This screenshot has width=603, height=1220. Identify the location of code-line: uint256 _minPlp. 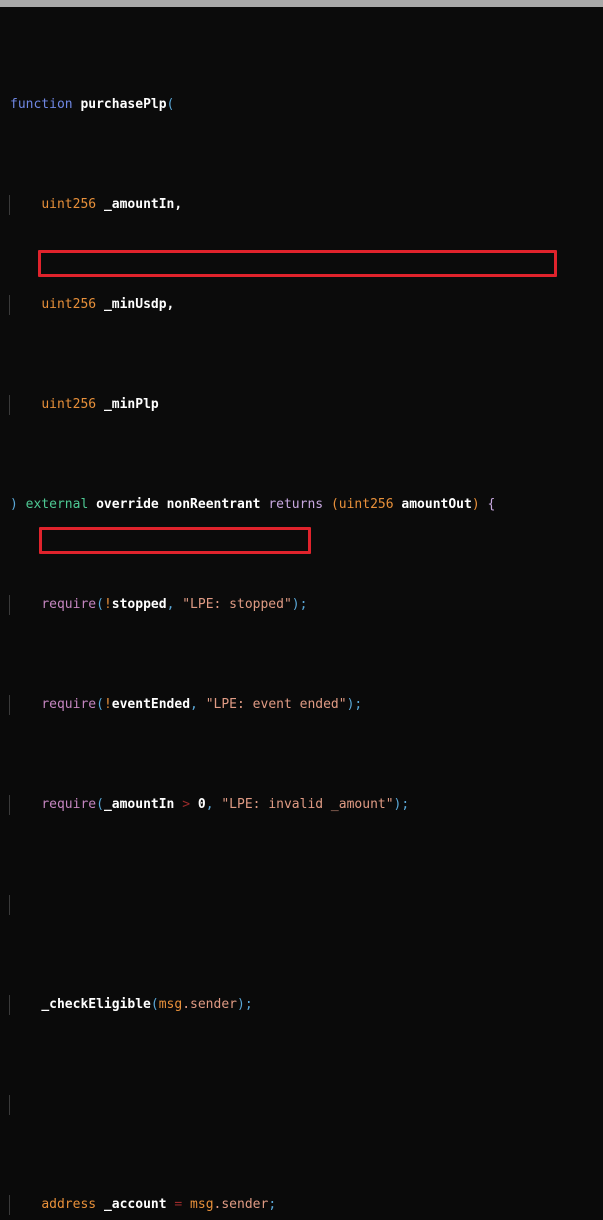
(301, 405).